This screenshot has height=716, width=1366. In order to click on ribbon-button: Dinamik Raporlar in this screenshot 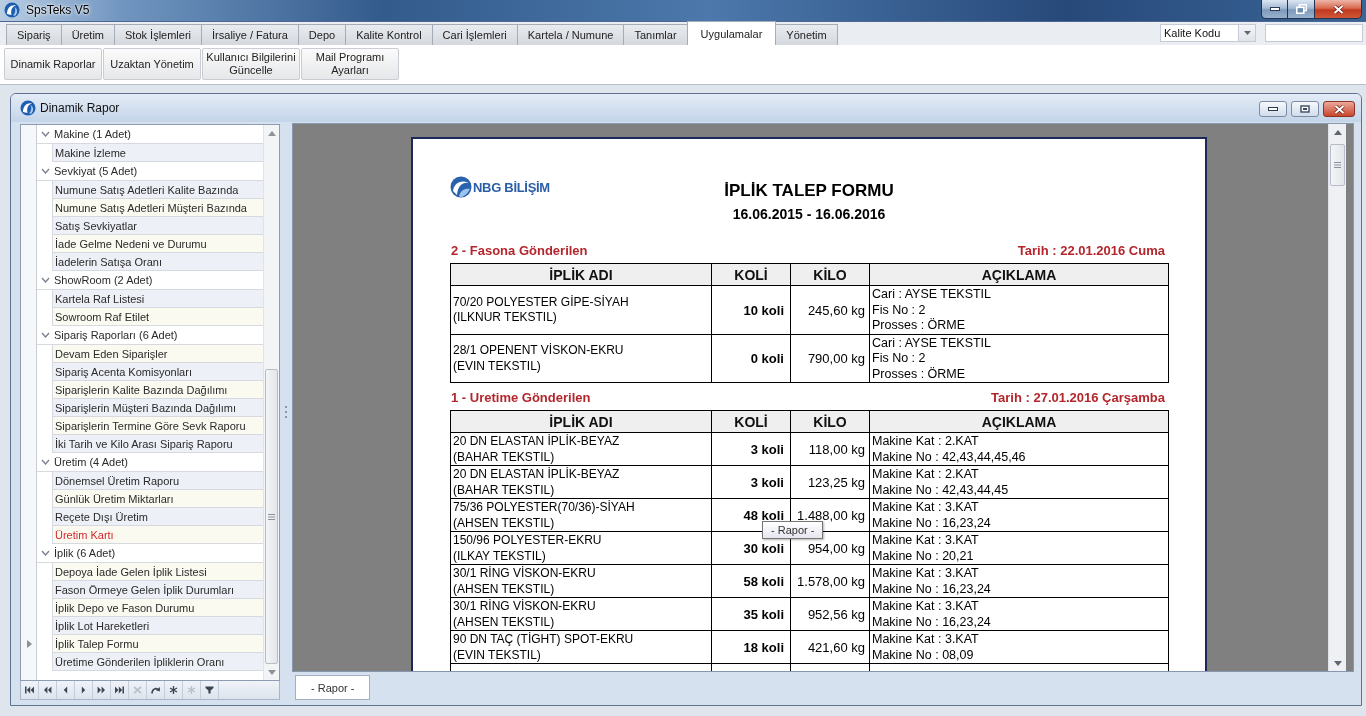, I will do `click(53, 64)`.